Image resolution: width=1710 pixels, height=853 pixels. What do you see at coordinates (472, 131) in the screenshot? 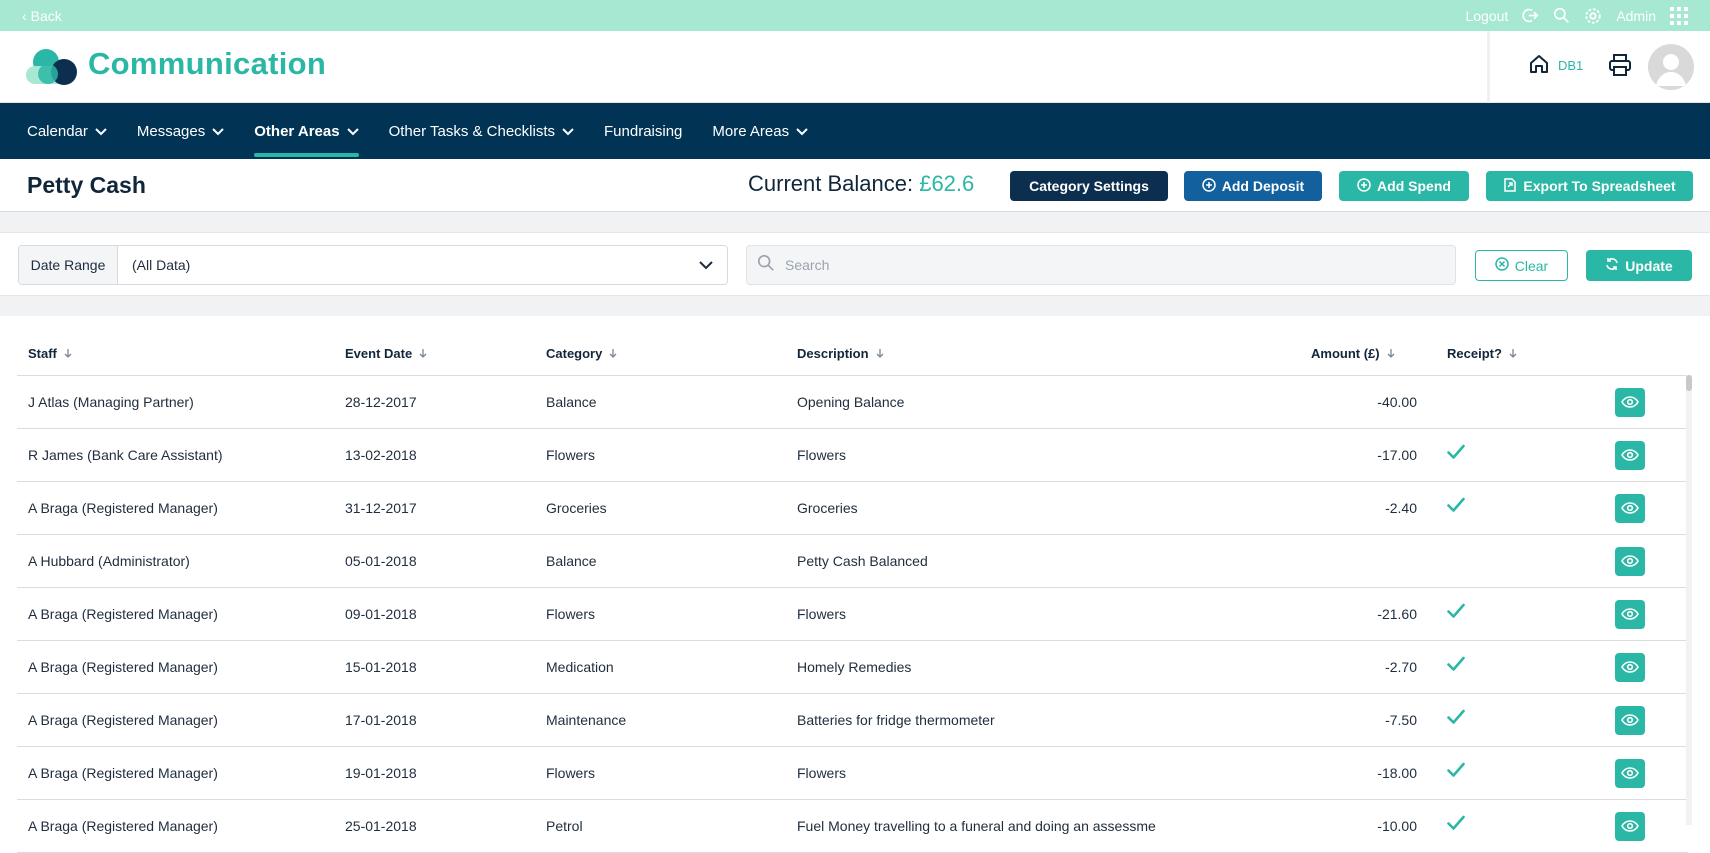
I see `nav-other-tasks-label: Other Tasks & Checklists` at bounding box center [472, 131].